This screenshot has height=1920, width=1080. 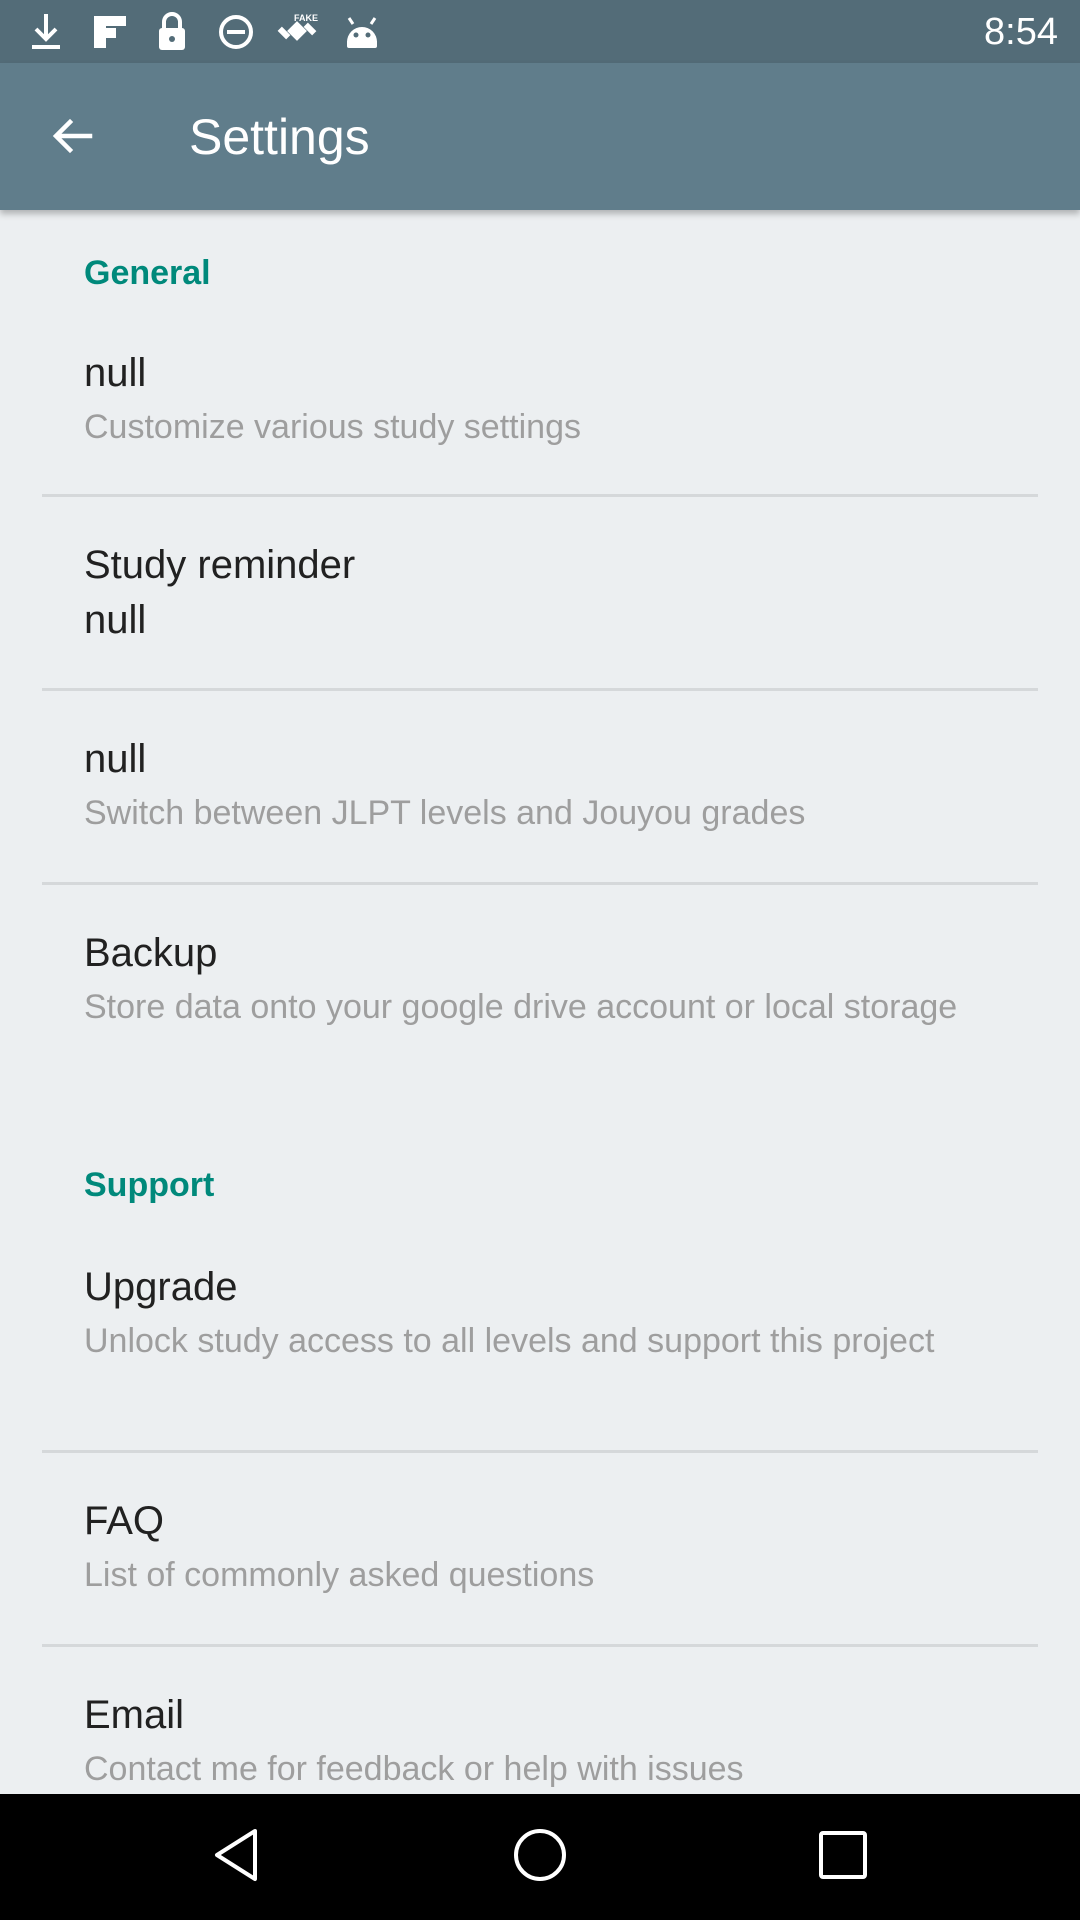 I want to click on pref-title: Email, so click(x=134, y=1715).